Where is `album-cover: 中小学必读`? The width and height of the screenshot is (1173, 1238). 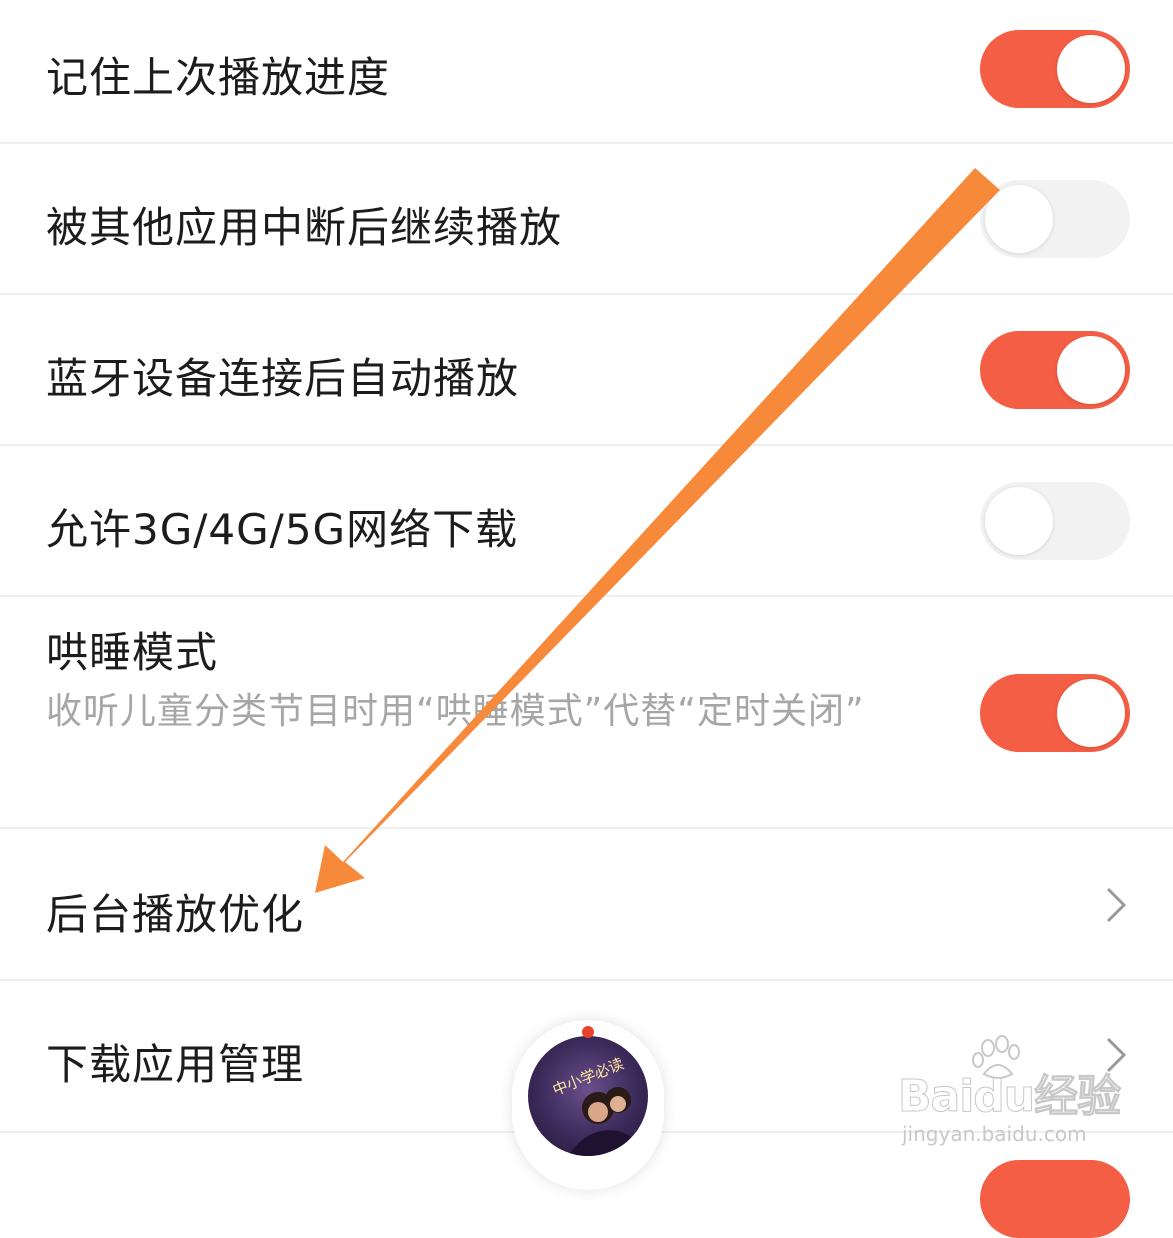
album-cover: 中小学必读 is located at coordinates (588, 1096).